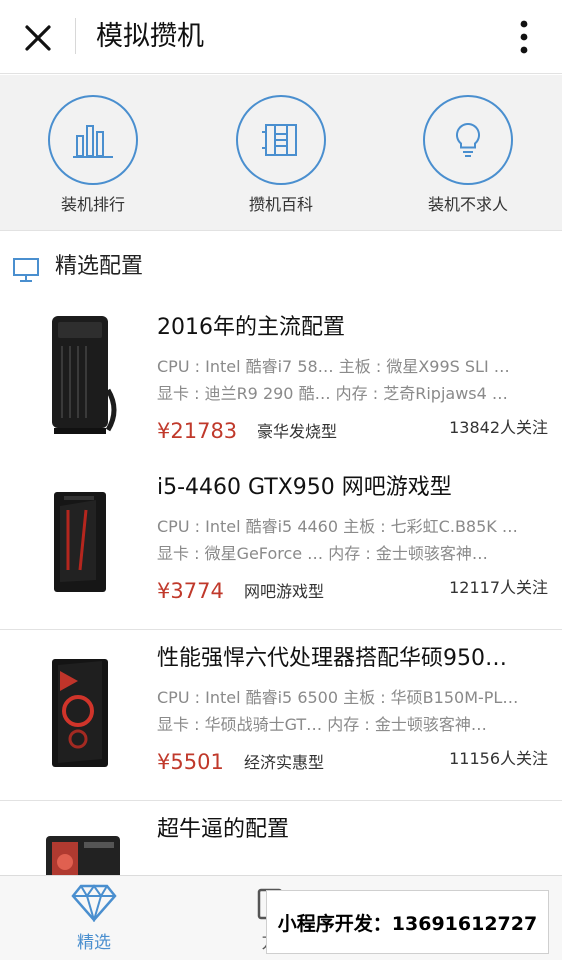  Describe the element at coordinates (304, 487) in the screenshot. I see `build-name: i5-4460 GTX950 网吧游戏型` at that location.